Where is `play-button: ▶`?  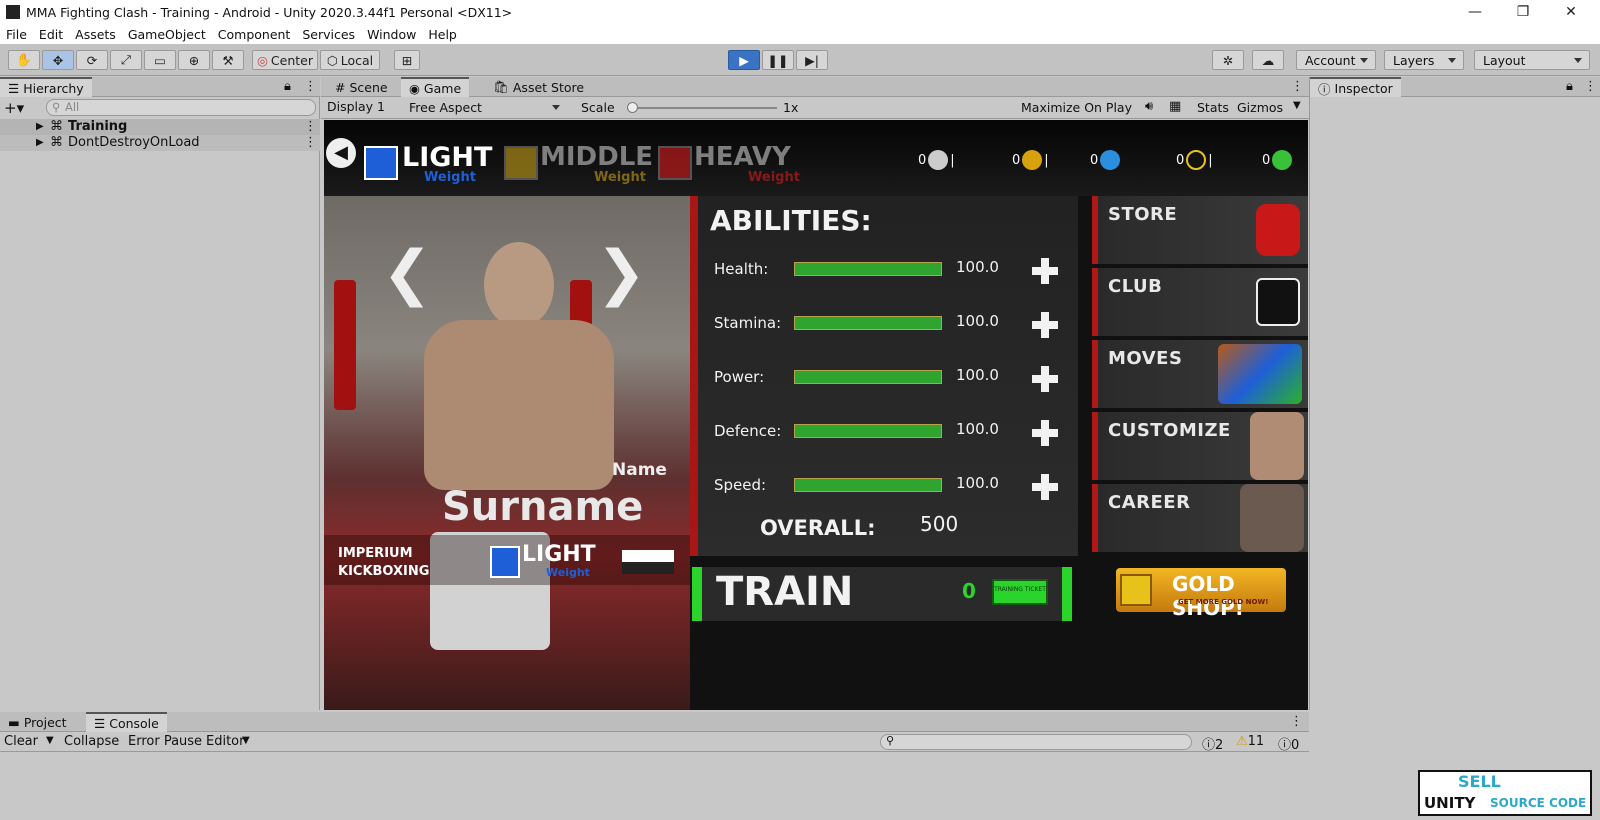
play-button: ▶ is located at coordinates (744, 60).